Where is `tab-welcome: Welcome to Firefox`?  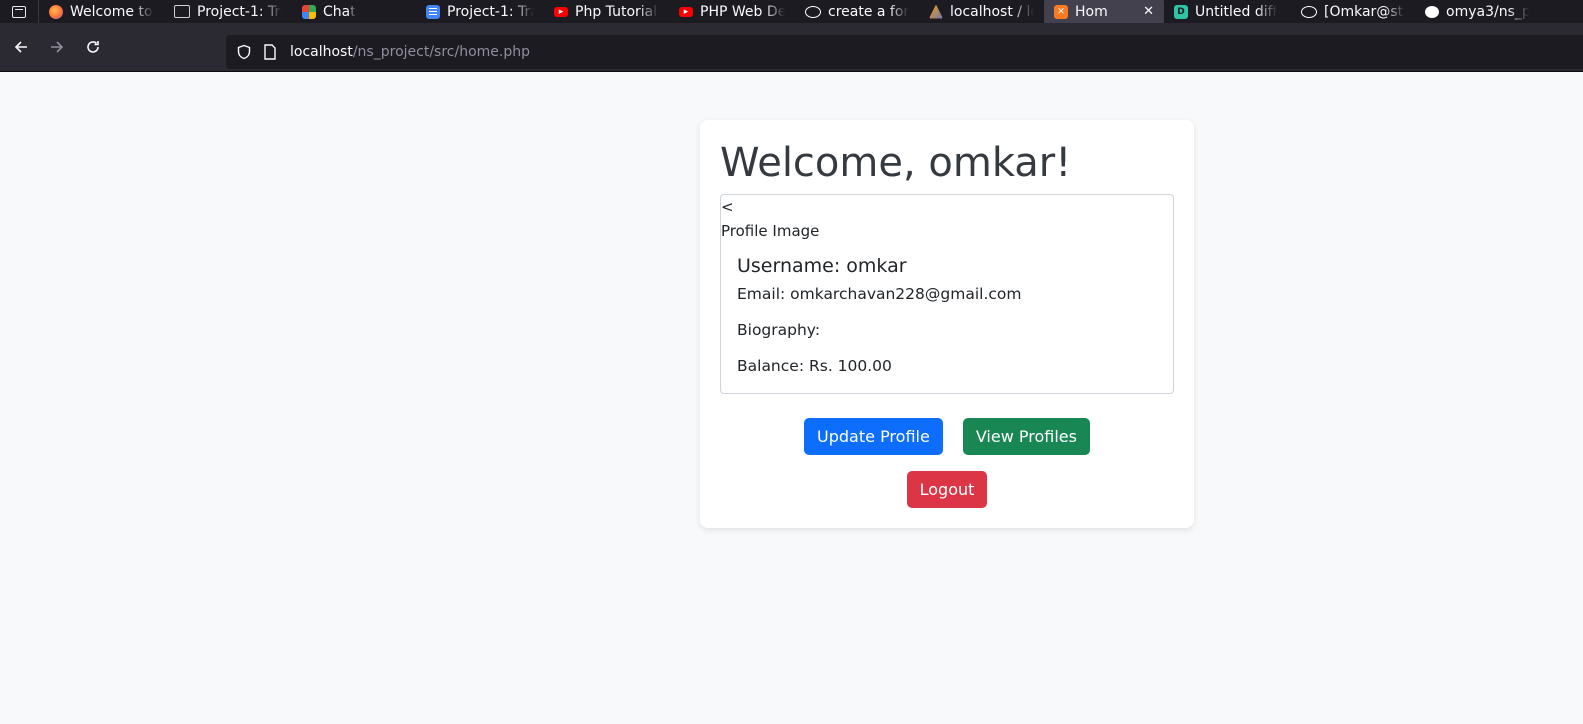
tab-welcome: Welcome to Firefox is located at coordinates (101, 11).